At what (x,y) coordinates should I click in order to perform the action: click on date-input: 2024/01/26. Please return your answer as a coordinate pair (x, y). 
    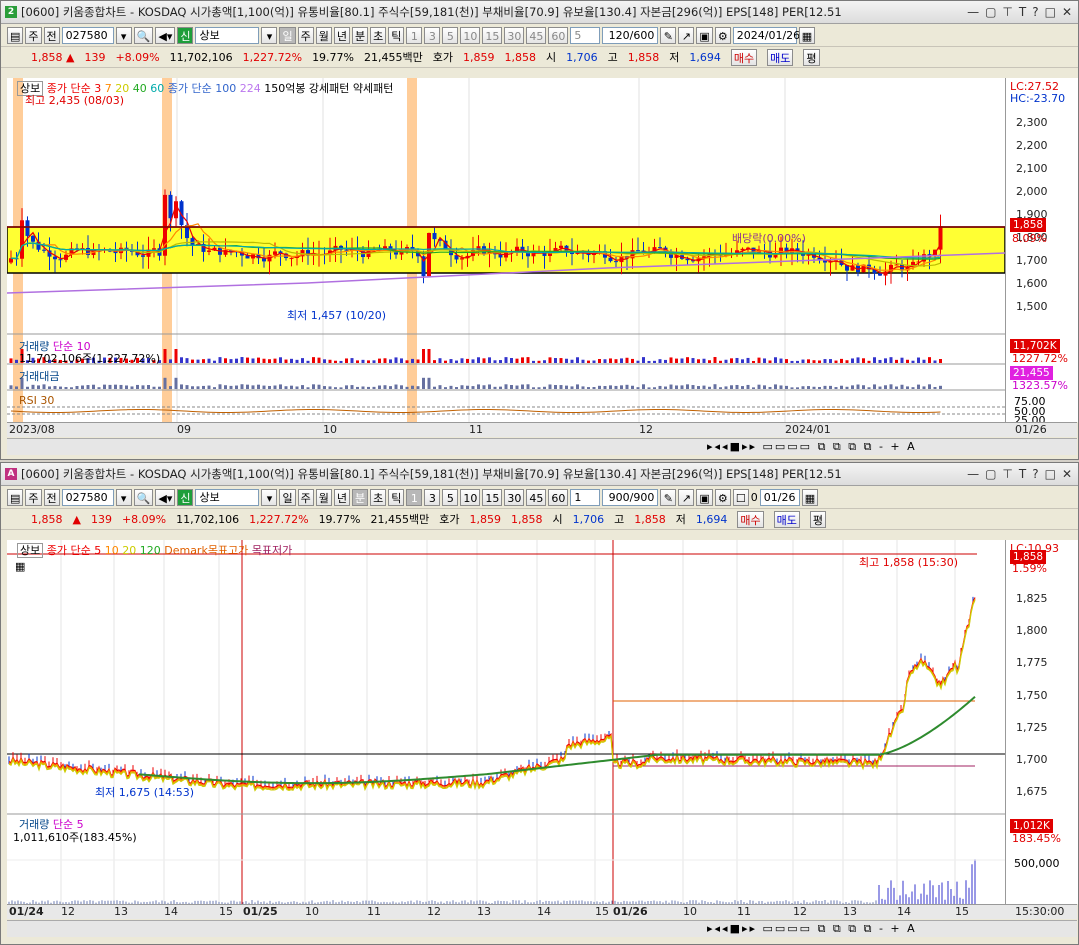
    Looking at the image, I should click on (766, 35).